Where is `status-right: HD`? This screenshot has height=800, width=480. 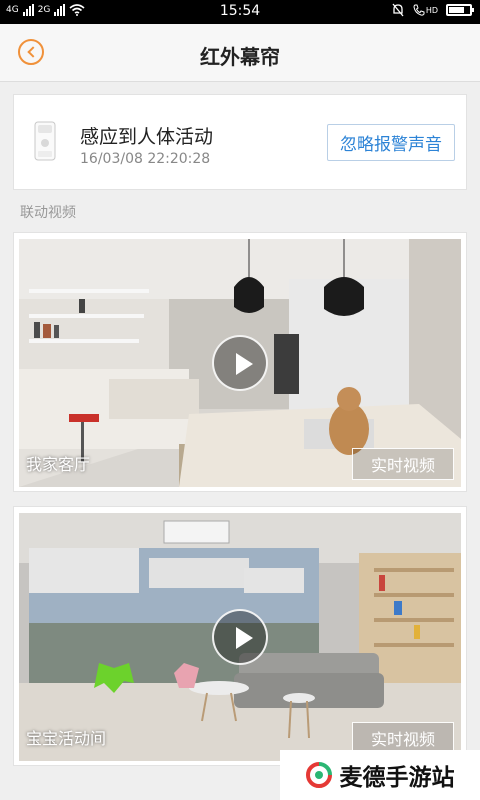 status-right: HD is located at coordinates (432, 10).